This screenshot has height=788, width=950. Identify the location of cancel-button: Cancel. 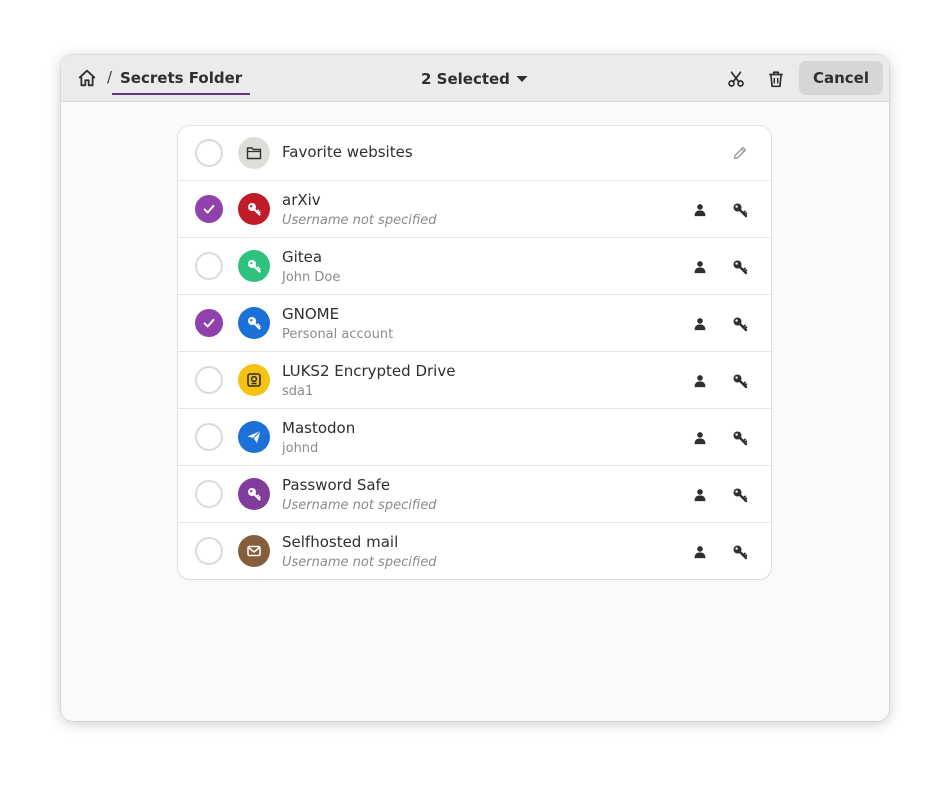
(841, 78).